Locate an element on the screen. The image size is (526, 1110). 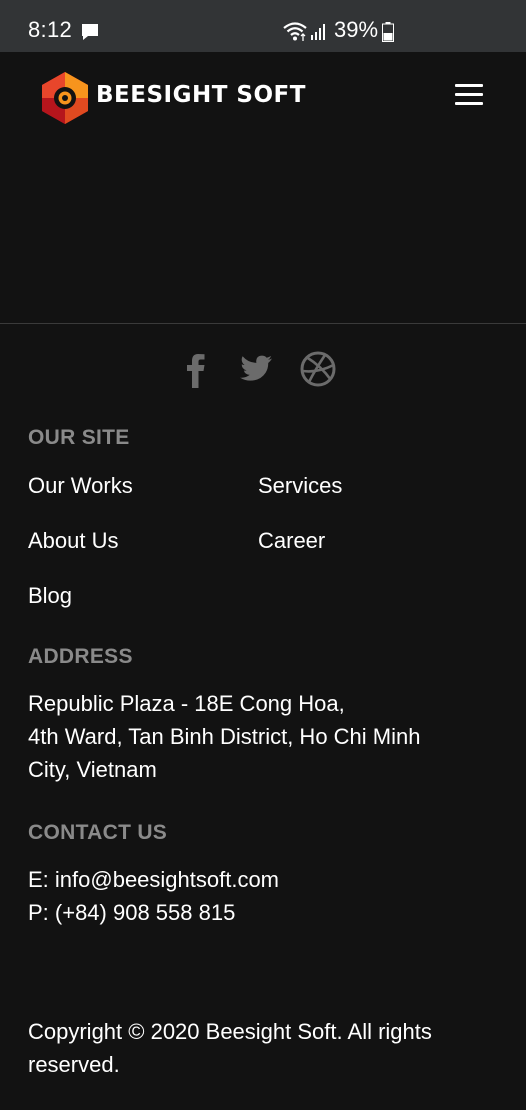
career-link: Career is located at coordinates (291, 541).